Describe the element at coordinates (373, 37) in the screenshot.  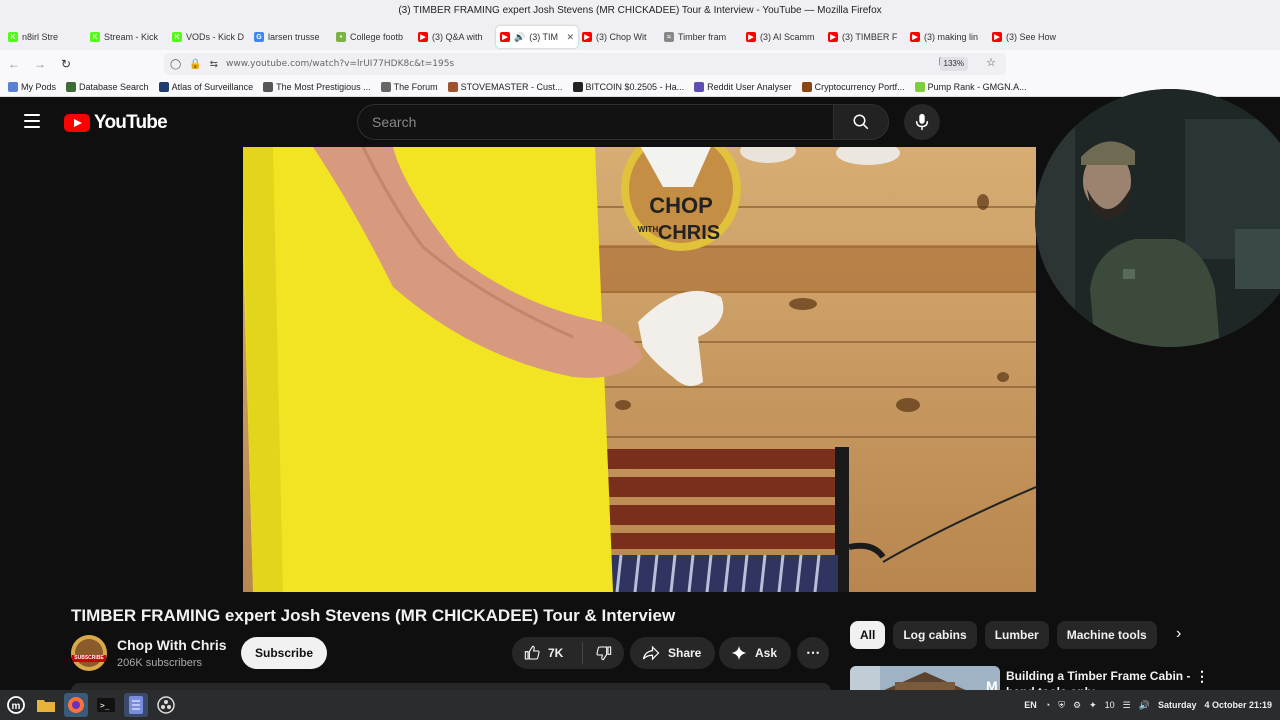
I see `browser-tab: • College footb` at that location.